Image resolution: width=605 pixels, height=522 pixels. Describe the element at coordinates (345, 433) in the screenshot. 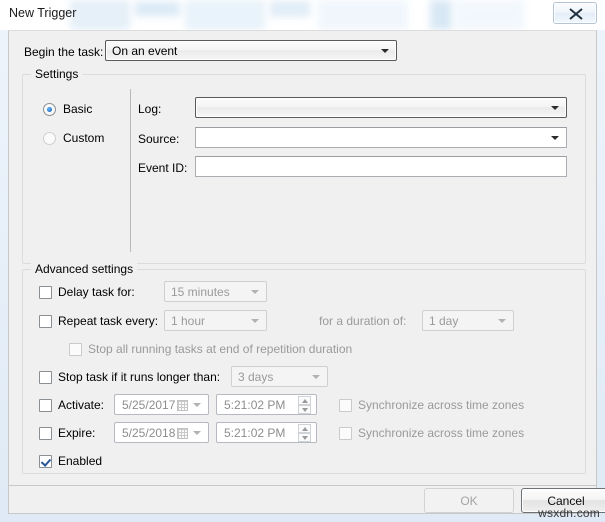

I see `expire-sync-checkbox` at that location.